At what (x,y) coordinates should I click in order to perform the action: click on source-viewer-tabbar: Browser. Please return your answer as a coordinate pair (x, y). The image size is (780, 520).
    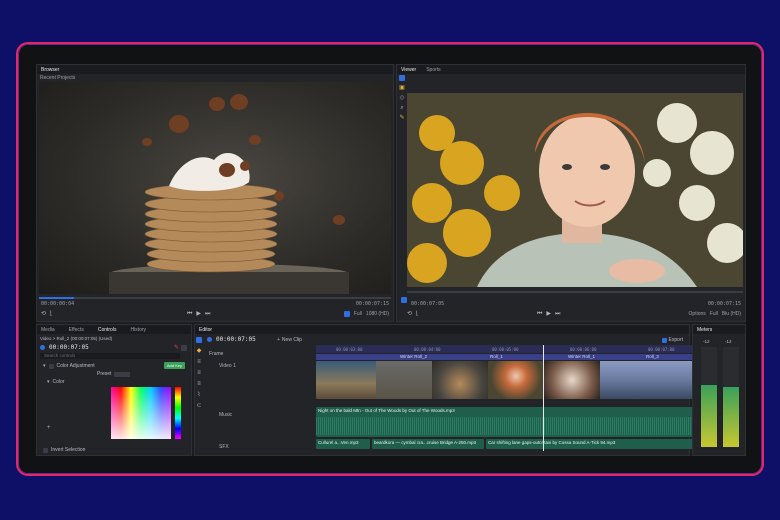
    Looking at the image, I should click on (215, 69).